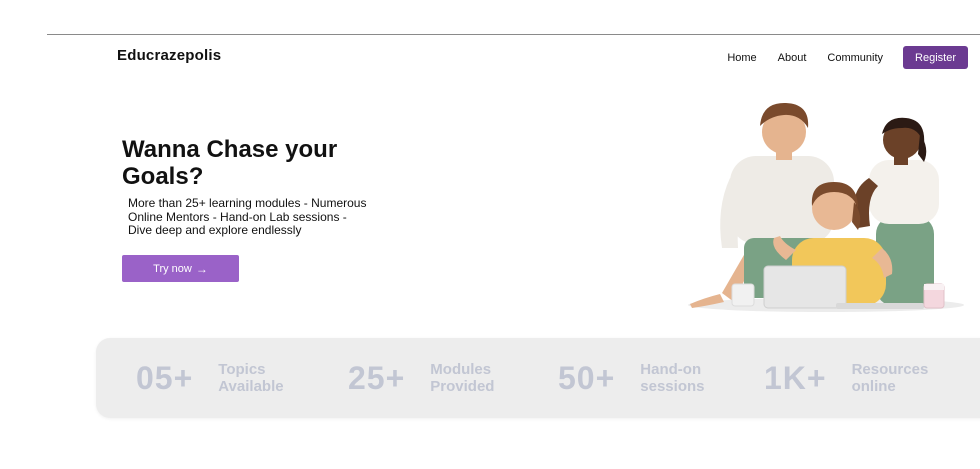  What do you see at coordinates (172, 268) in the screenshot?
I see `try-now-label: Try now` at bounding box center [172, 268].